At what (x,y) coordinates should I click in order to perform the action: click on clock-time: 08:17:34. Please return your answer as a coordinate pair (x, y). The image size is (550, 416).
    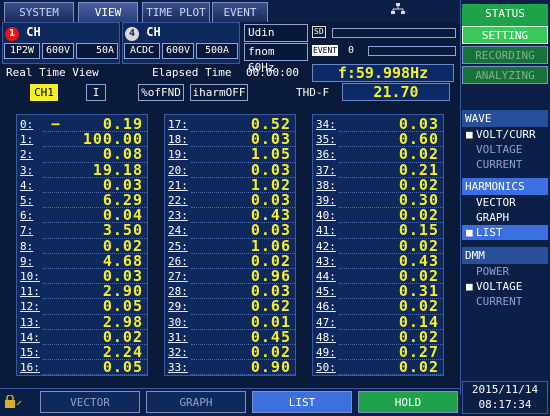
    Looking at the image, I should click on (505, 404).